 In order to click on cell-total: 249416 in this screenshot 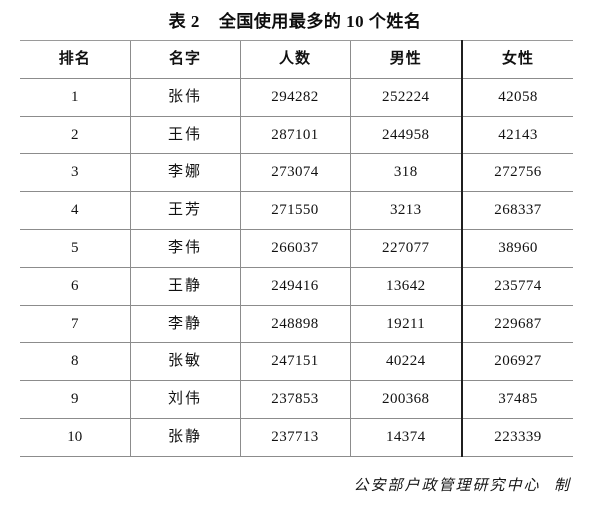, I will do `click(294, 286)`.